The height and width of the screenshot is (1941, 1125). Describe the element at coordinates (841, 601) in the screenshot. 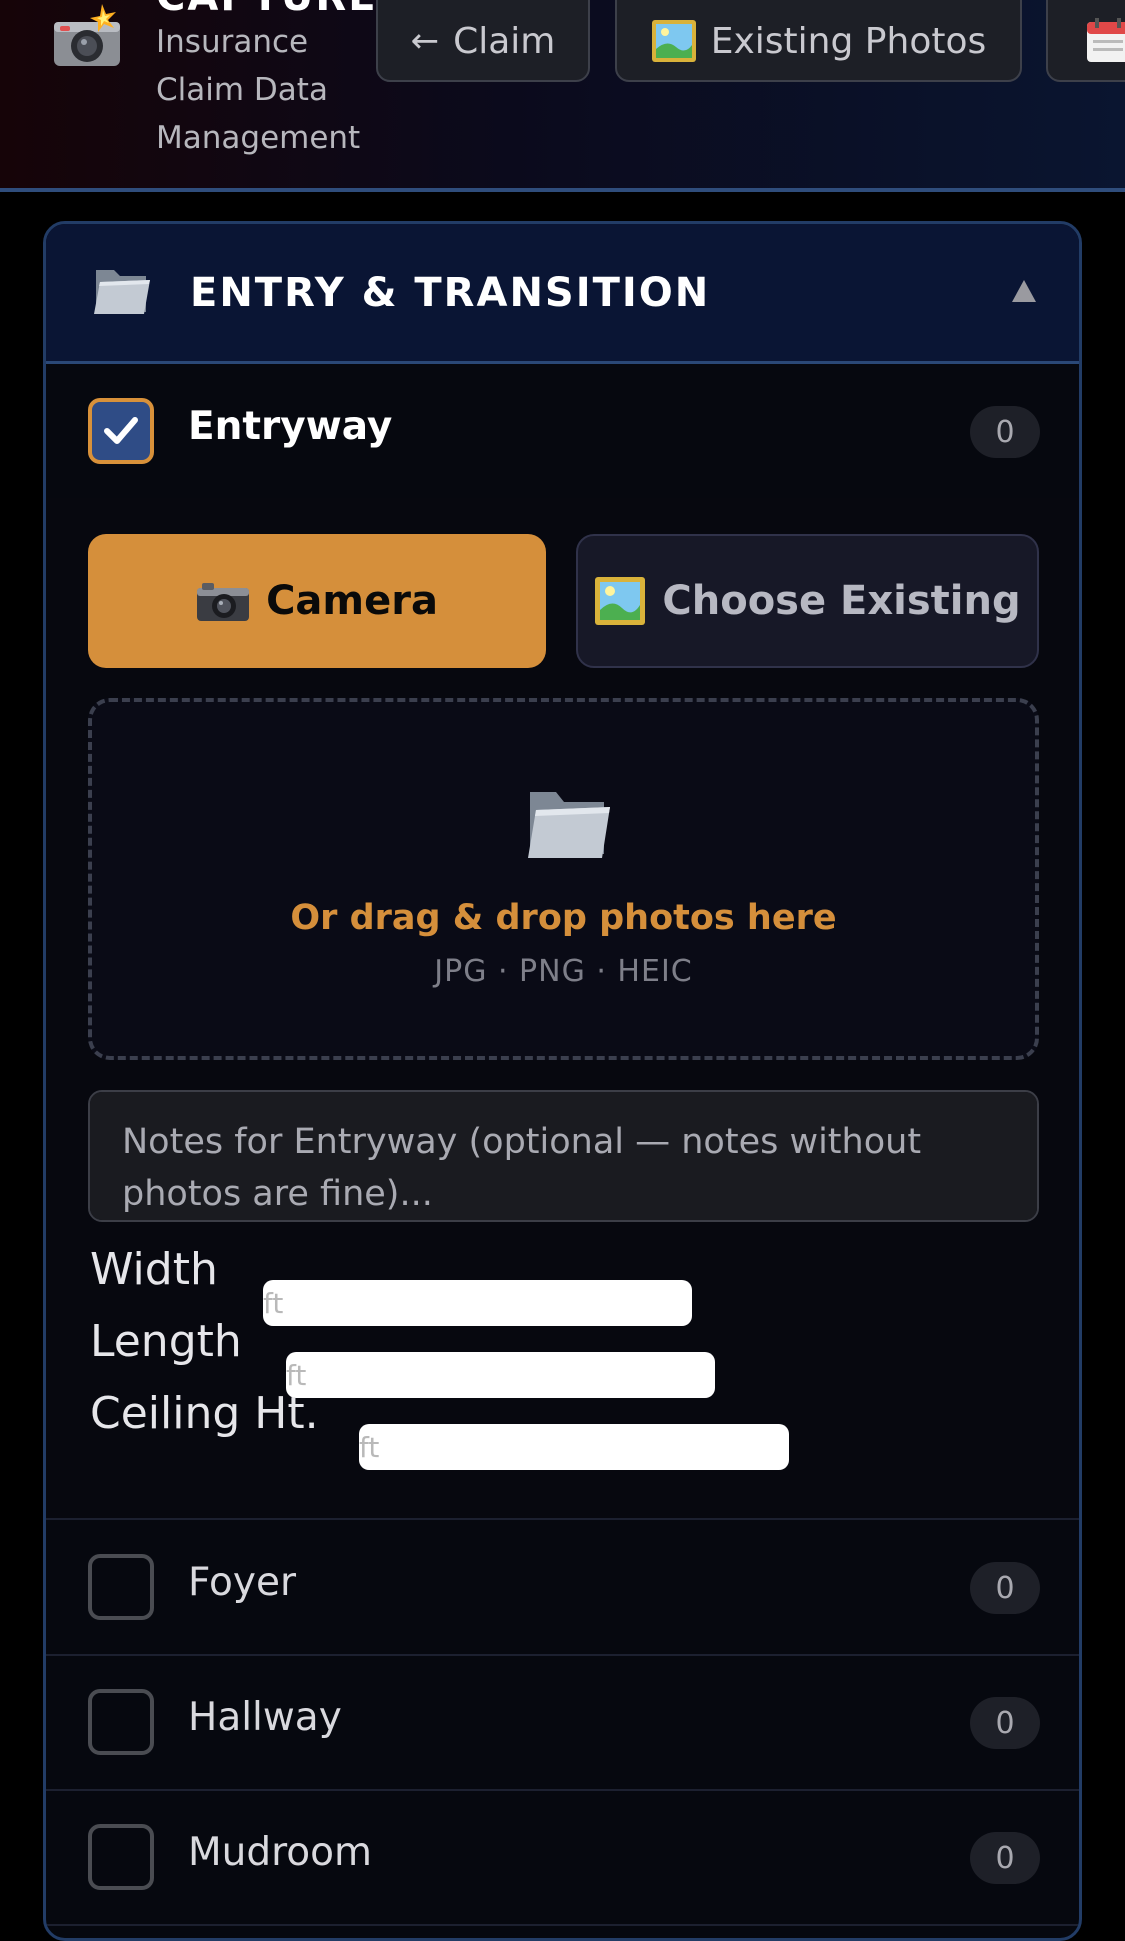

I see `choose-existing-label: Choose Existing` at that location.